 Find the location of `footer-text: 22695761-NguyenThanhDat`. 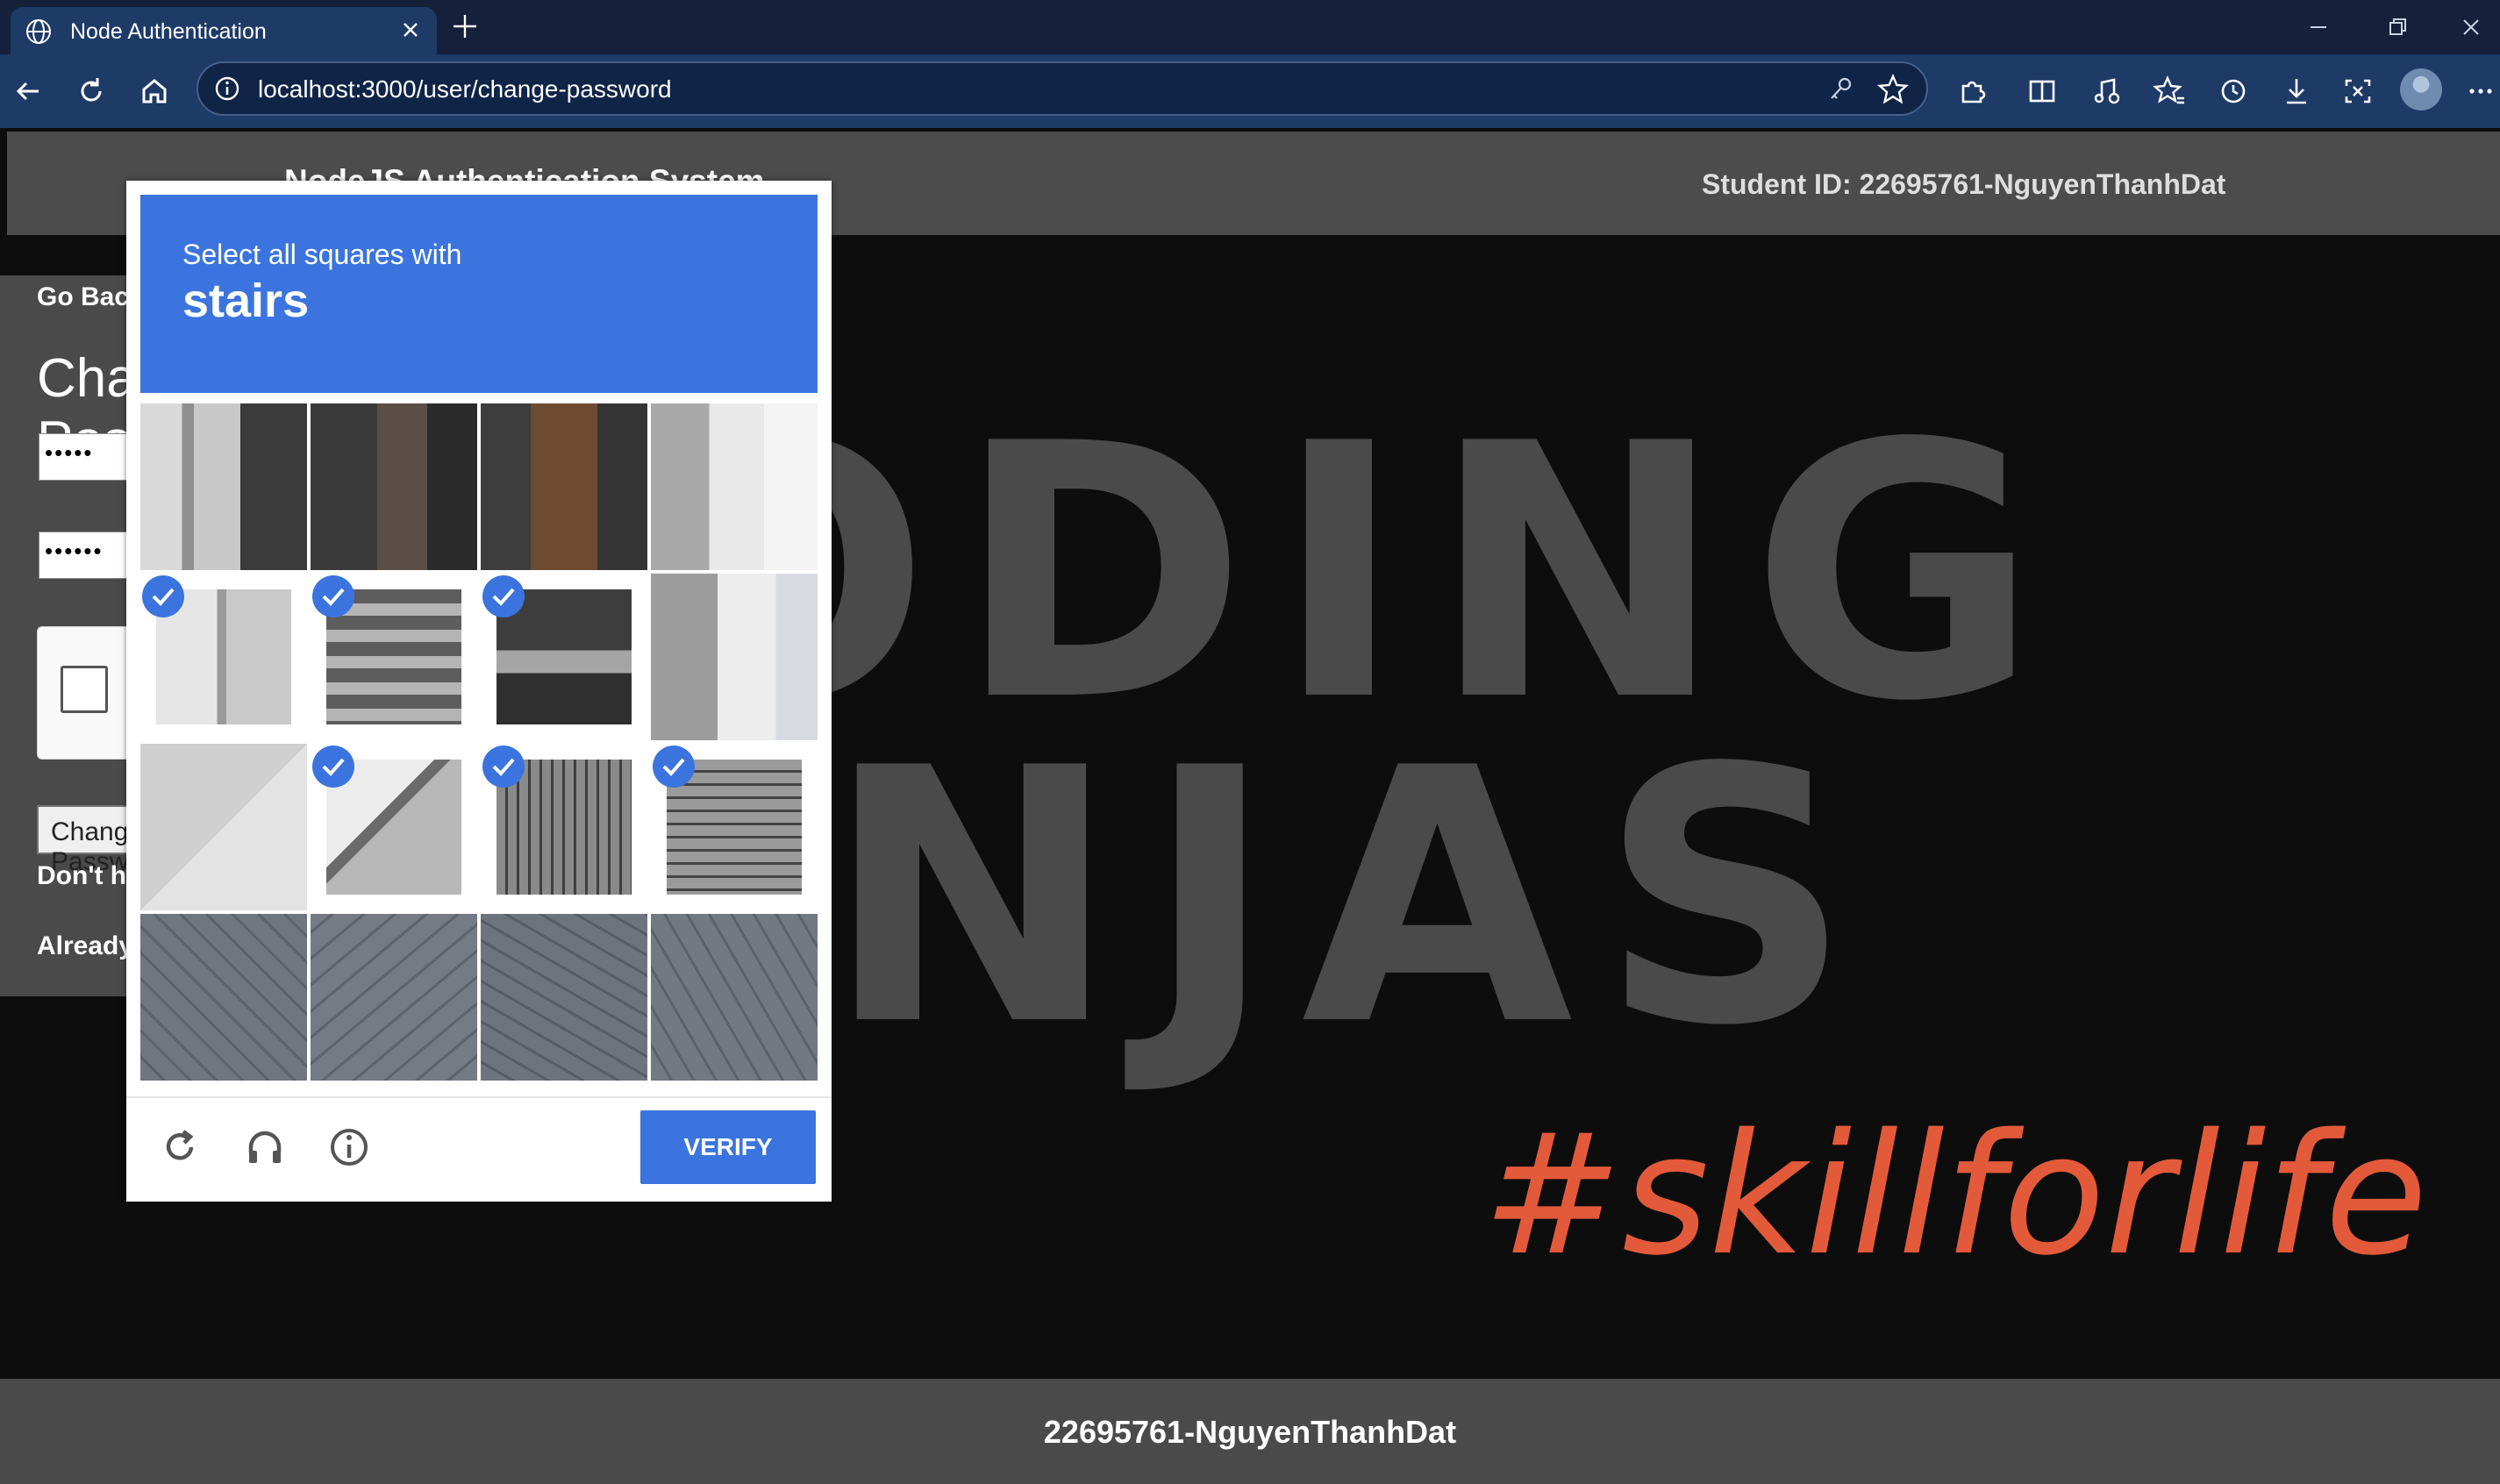

footer-text: 22695761-NguyenThanhDat is located at coordinates (1250, 1432).